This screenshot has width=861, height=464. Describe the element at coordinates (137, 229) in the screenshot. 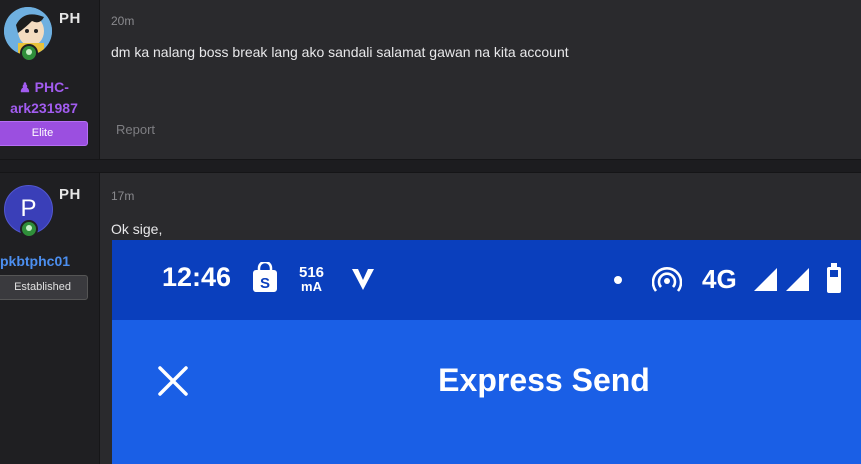

I see `post-message: Ok sige,` at that location.